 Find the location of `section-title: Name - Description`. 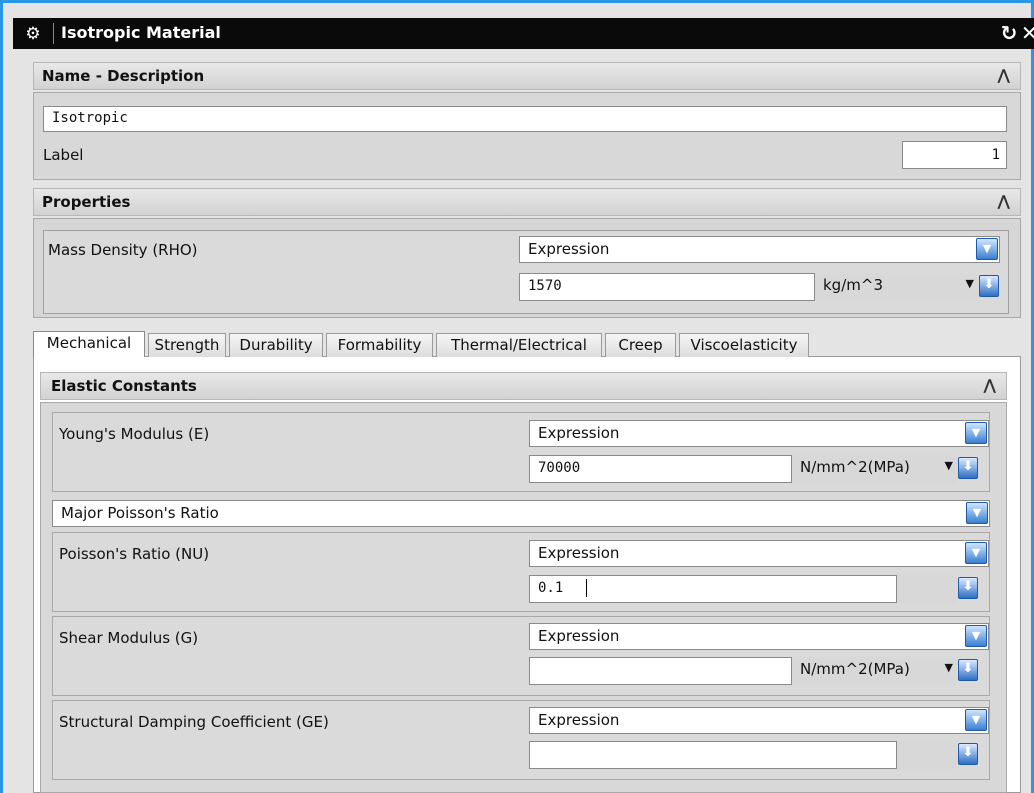

section-title: Name - Description is located at coordinates (123, 76).